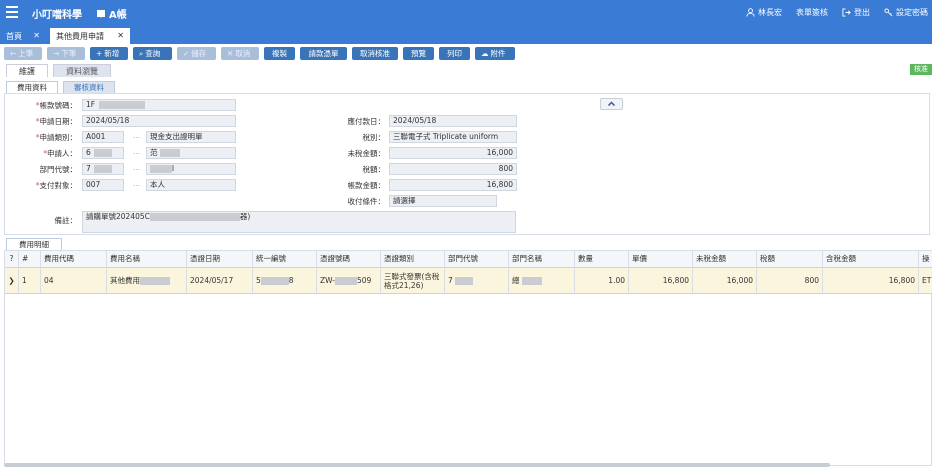  Describe the element at coordinates (69, 53) in the screenshot. I see `next-label: 下筆` at that location.